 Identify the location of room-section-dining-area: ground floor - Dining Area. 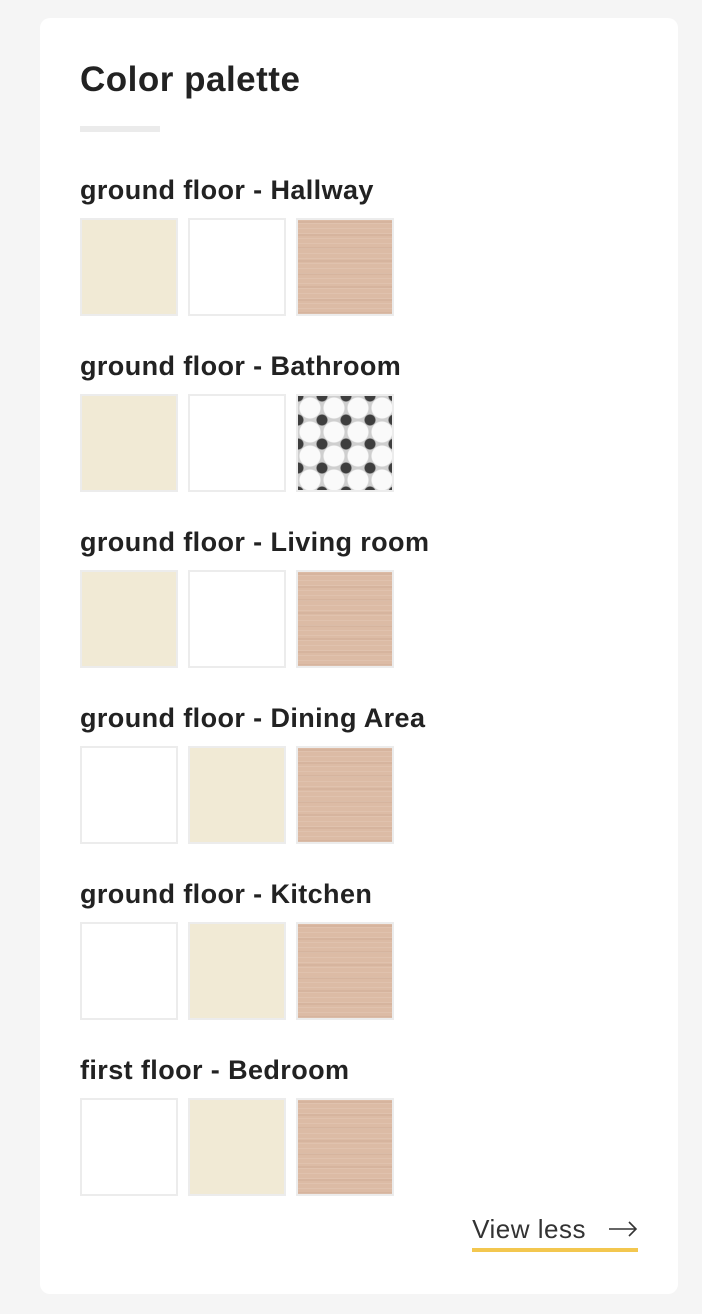
(359, 773).